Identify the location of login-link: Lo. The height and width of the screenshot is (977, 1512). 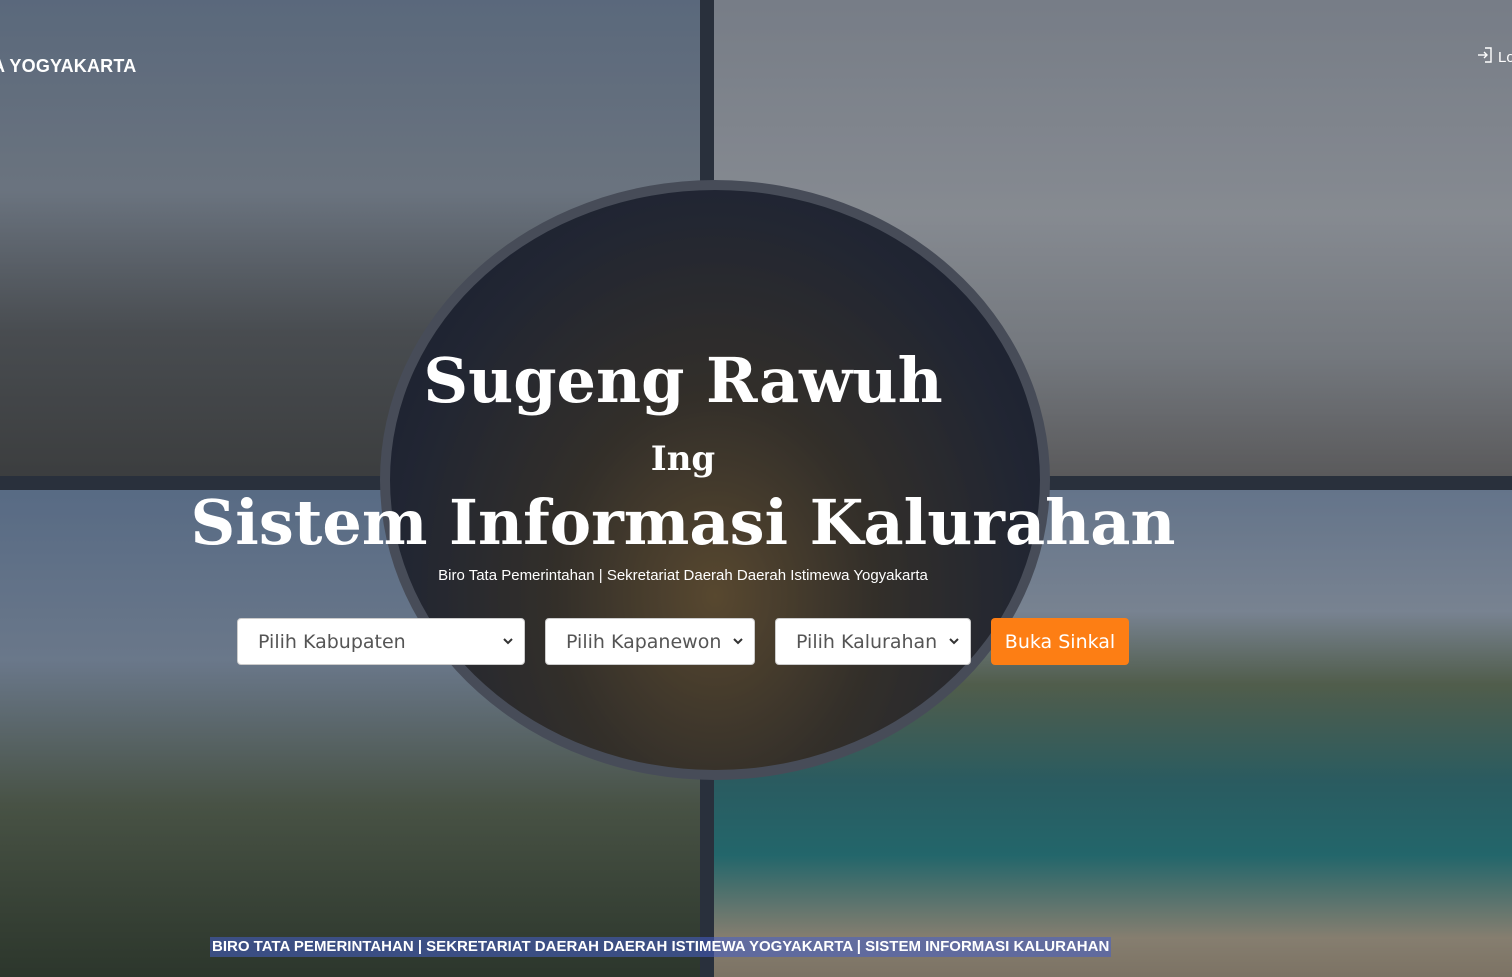
(1494, 57).